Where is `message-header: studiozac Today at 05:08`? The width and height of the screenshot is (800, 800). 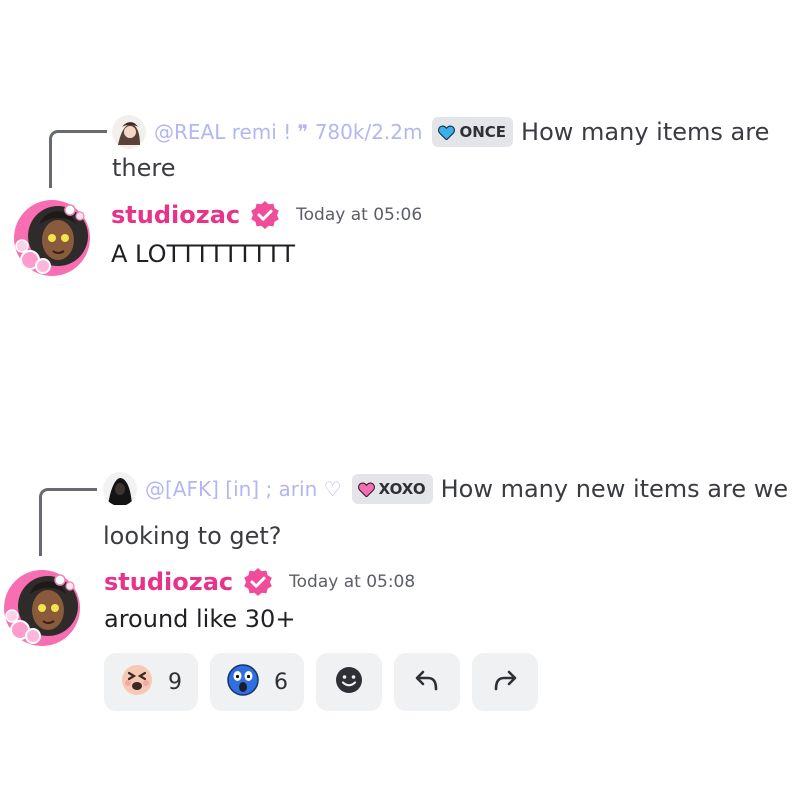
message-header: studiozac Today at 05:08 is located at coordinates (259, 582).